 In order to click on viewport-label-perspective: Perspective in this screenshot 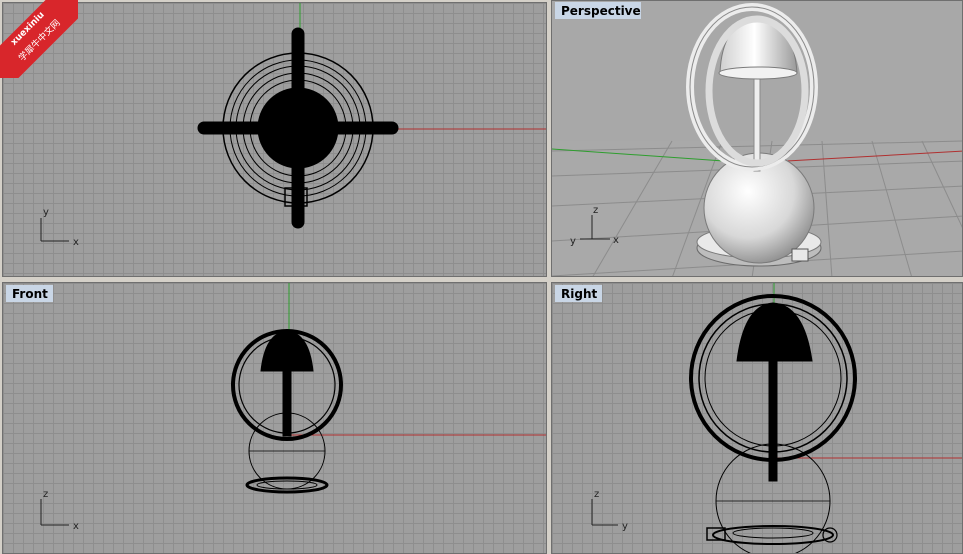, I will do `click(601, 11)`.